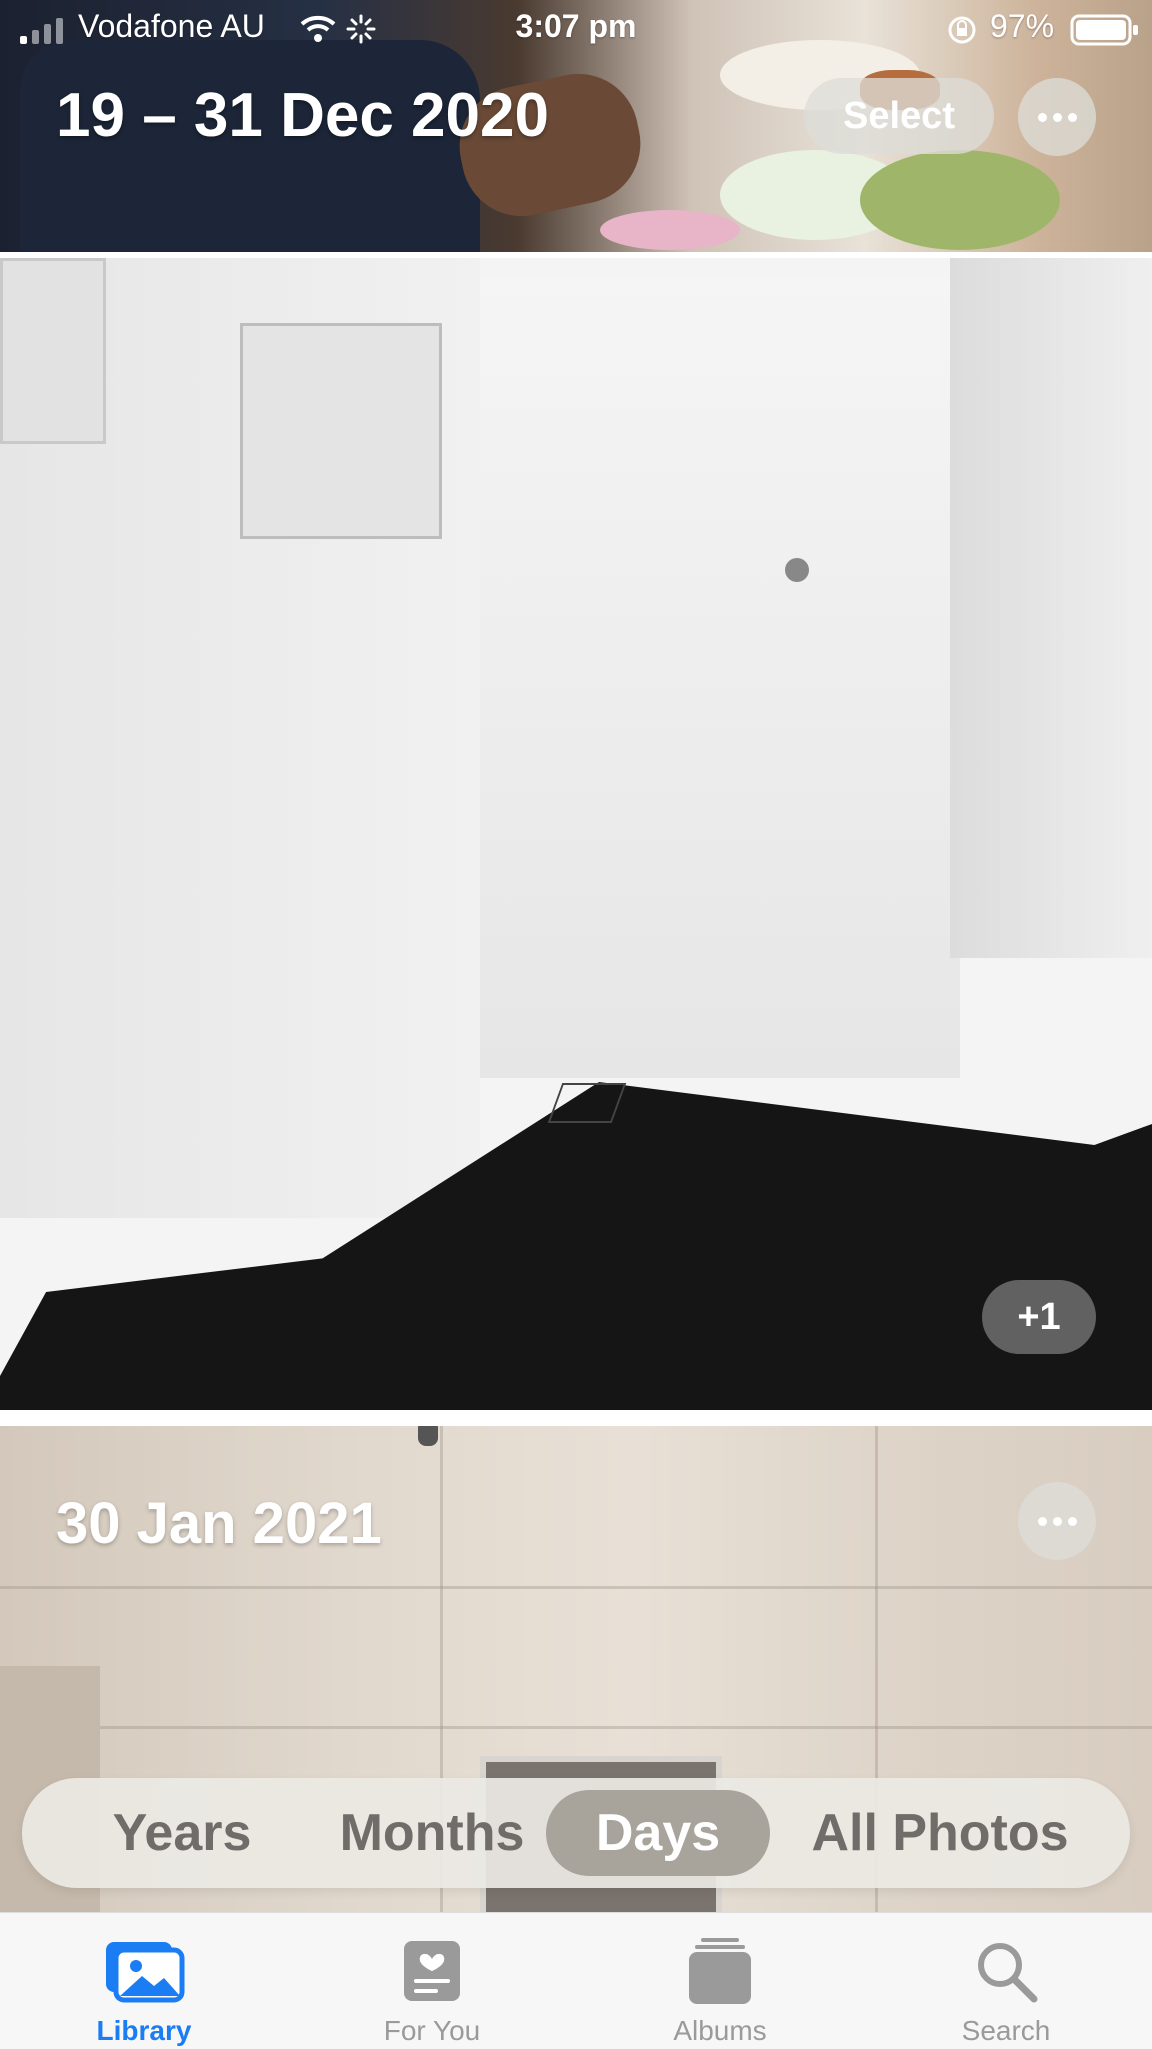 Image resolution: width=1152 pixels, height=2049 pixels. I want to click on tab-label: Library, so click(144, 2030).